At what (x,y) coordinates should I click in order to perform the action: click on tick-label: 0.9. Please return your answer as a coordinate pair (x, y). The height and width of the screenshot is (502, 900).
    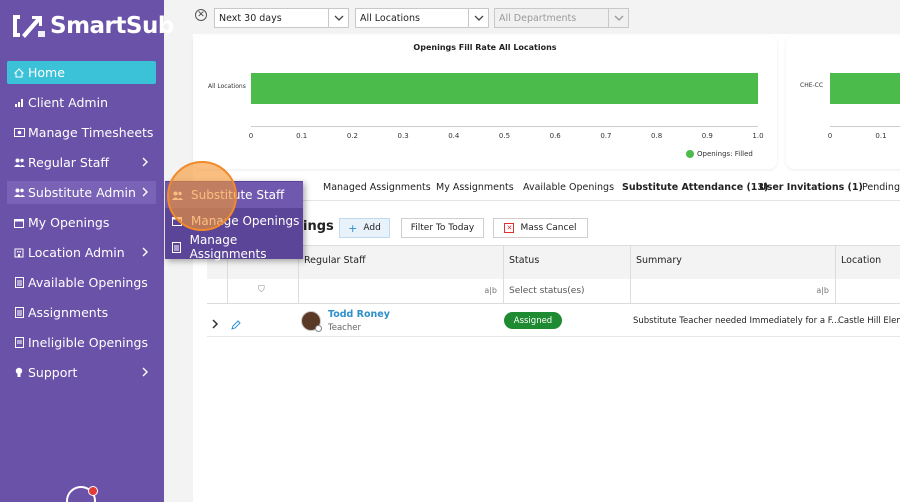
    Looking at the image, I should click on (707, 136).